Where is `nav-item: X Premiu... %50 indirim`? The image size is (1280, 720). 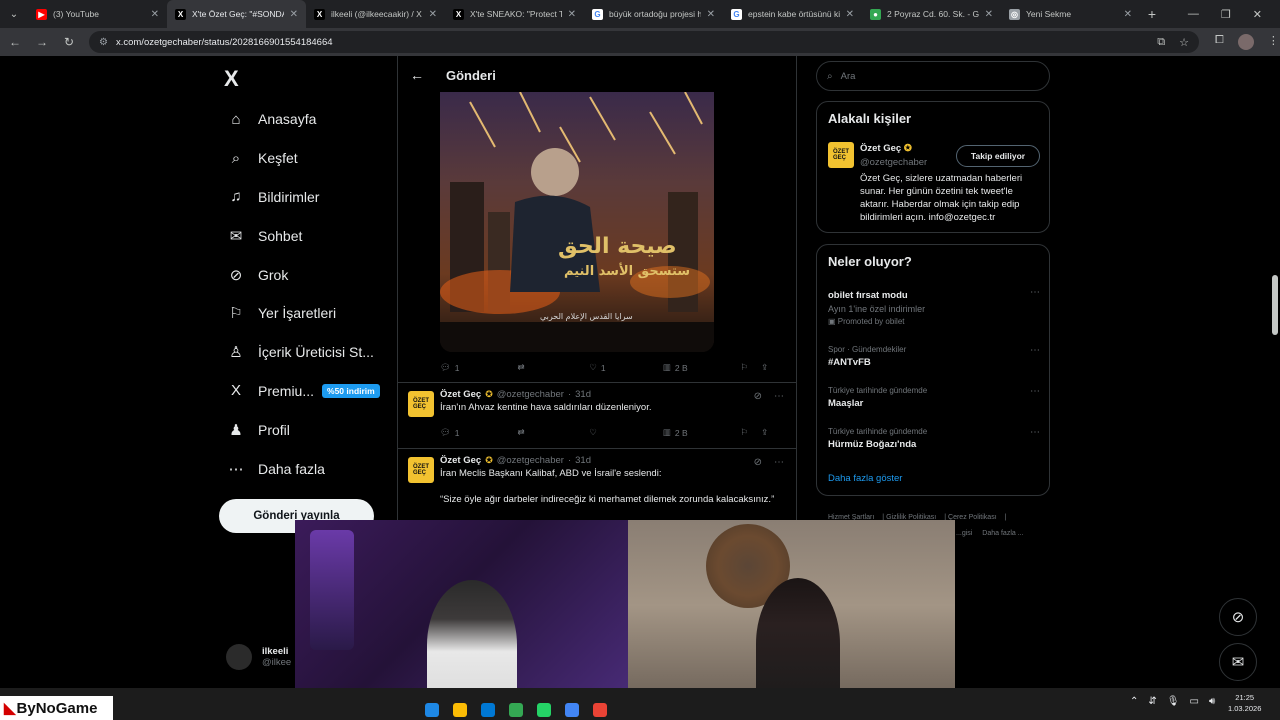
nav-item: X Premiu... %50 indirim is located at coordinates (311, 391).